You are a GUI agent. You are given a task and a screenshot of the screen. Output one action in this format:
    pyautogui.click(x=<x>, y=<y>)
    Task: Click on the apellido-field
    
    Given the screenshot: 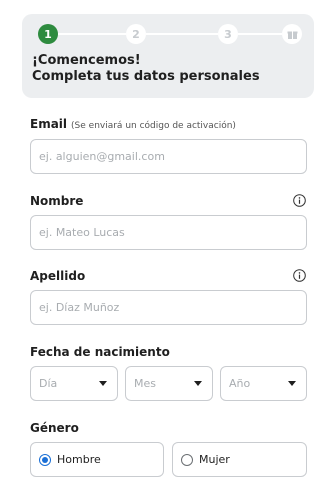 What is the action you would take?
    pyautogui.click(x=168, y=307)
    